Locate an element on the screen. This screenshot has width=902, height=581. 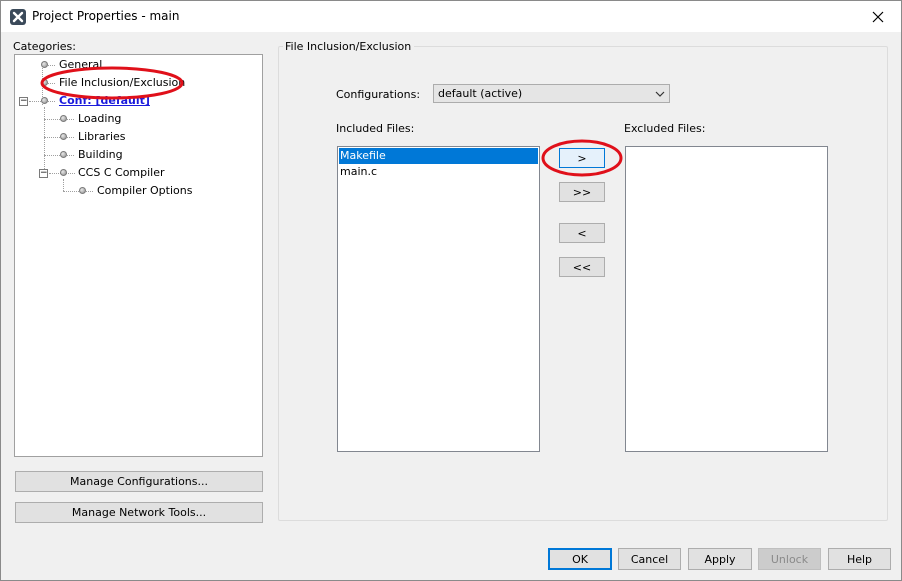
tree-item-general: General is located at coordinates (80, 65).